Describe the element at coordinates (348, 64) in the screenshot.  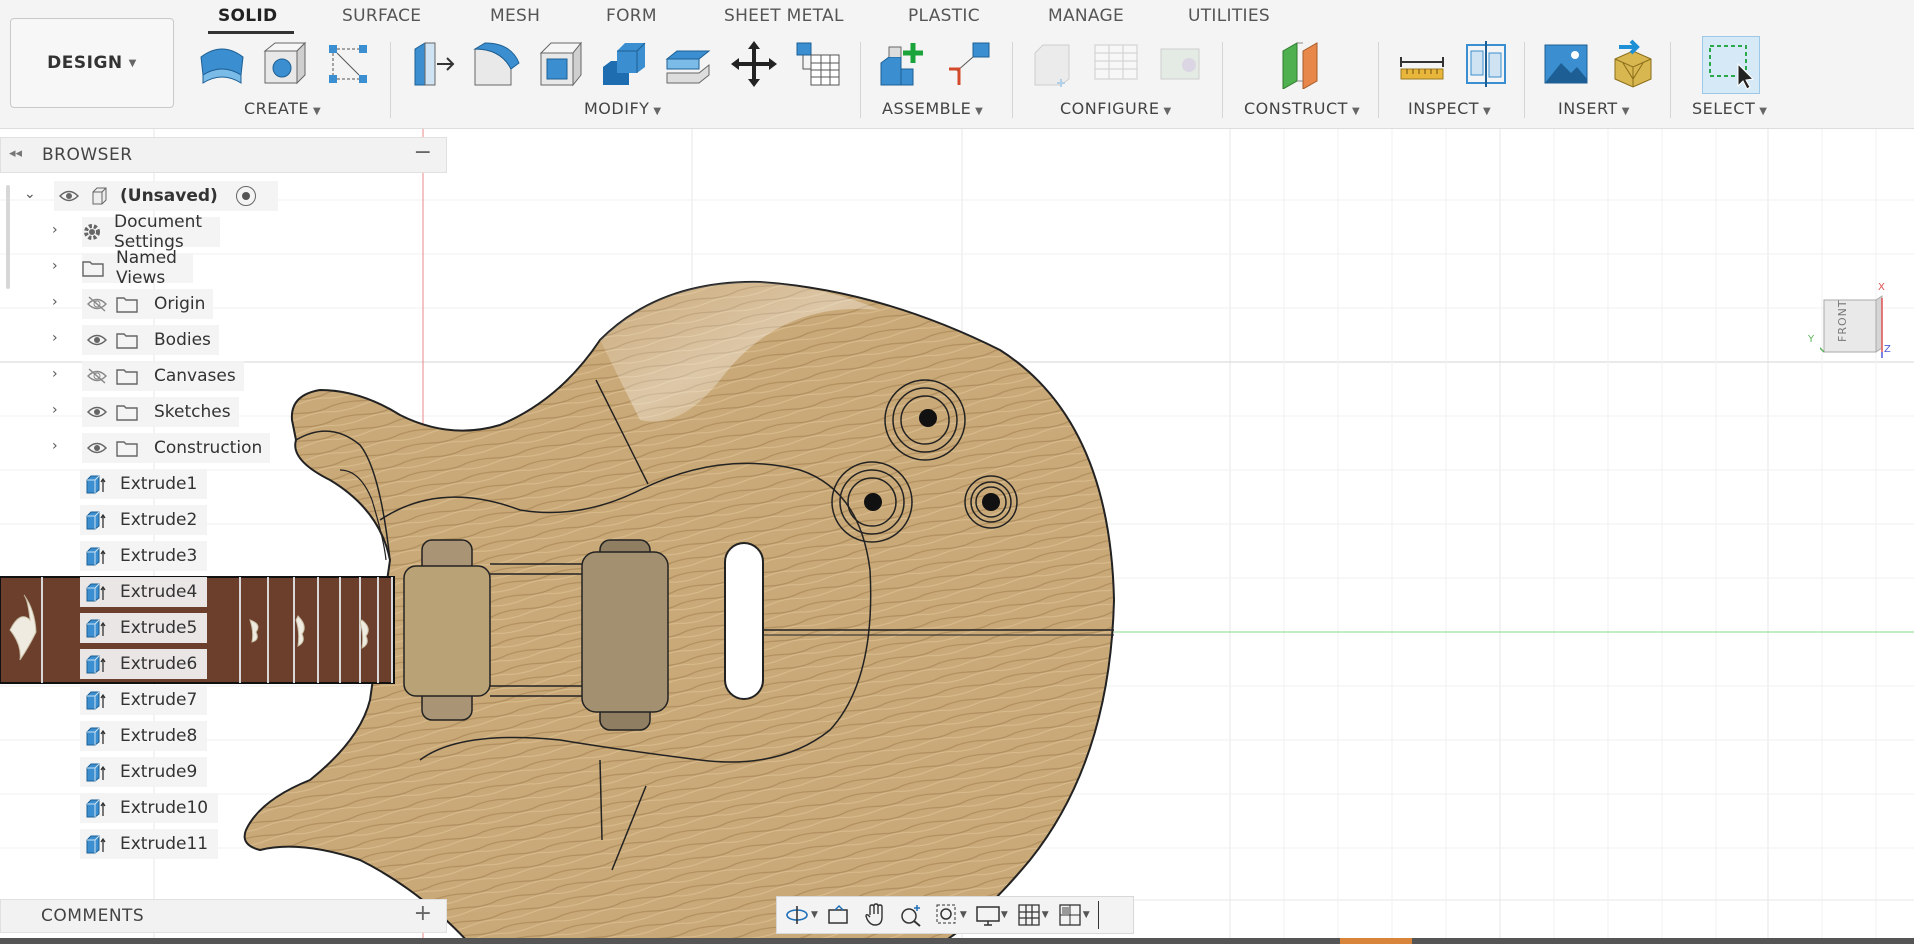
I see `pattern-icon` at that location.